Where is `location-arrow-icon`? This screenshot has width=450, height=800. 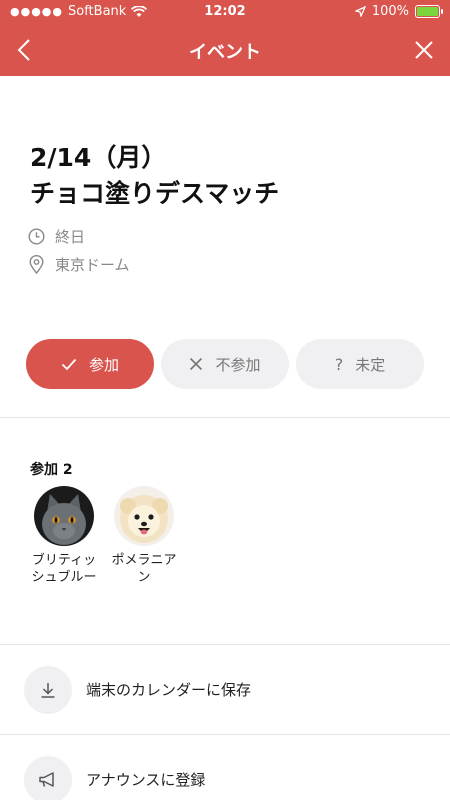
location-arrow-icon is located at coordinates (360, 11).